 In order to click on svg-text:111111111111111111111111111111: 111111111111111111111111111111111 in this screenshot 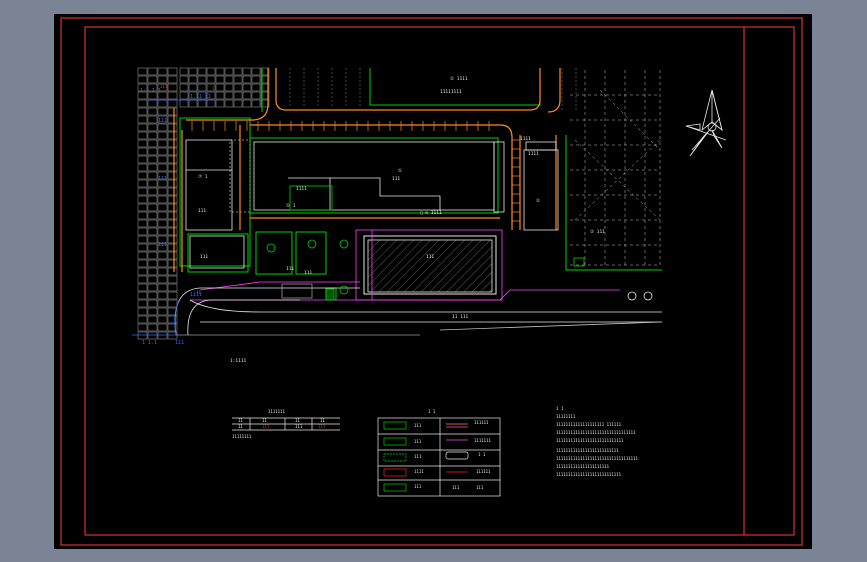, I will do `click(596, 432)`.